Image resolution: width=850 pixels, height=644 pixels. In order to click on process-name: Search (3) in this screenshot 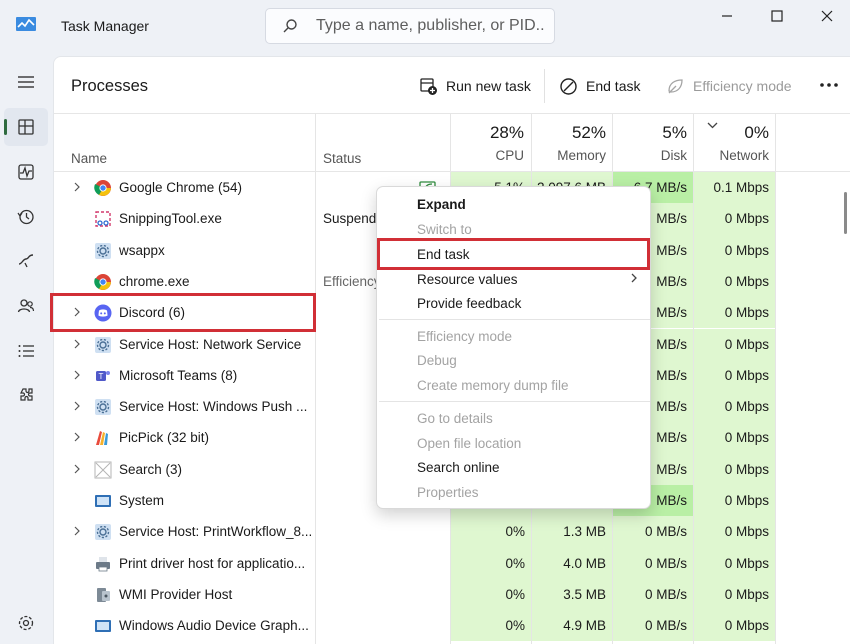, I will do `click(151, 469)`.